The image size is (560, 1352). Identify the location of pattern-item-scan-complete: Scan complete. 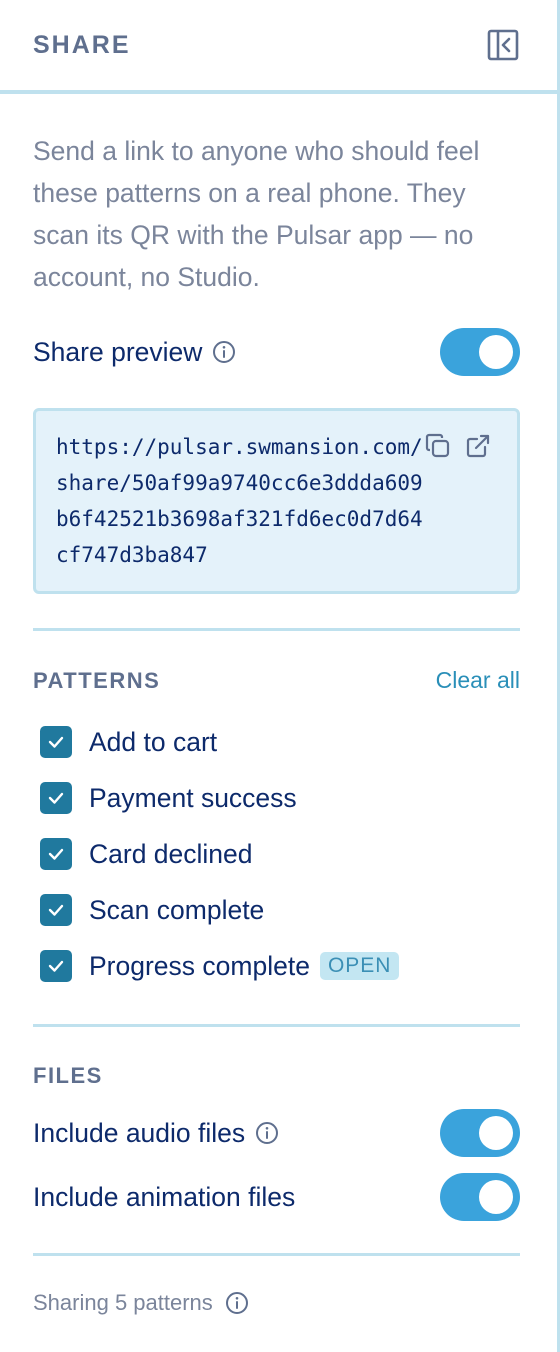
(276, 910).